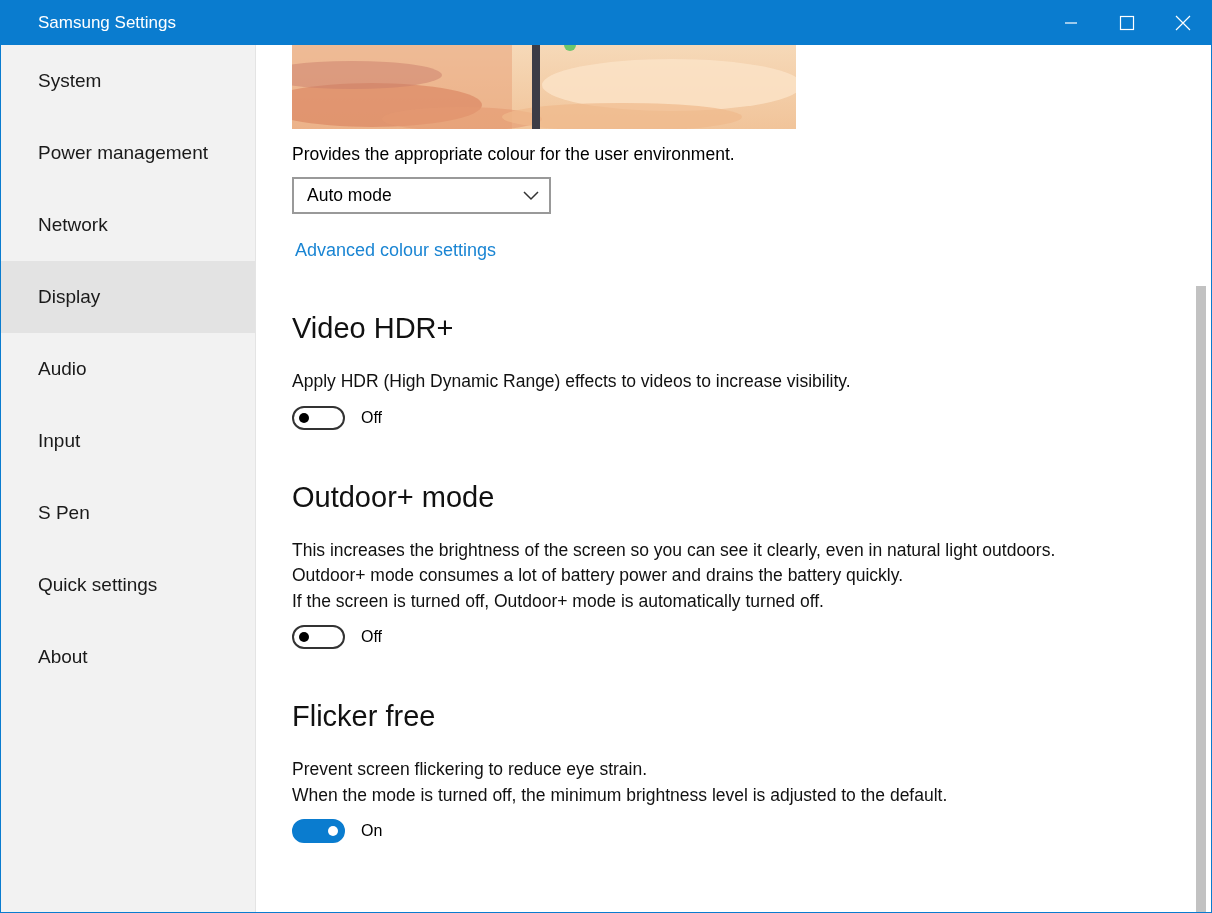 The height and width of the screenshot is (913, 1212). Describe the element at coordinates (128, 441) in the screenshot. I see `sidebar-item: Input` at that location.